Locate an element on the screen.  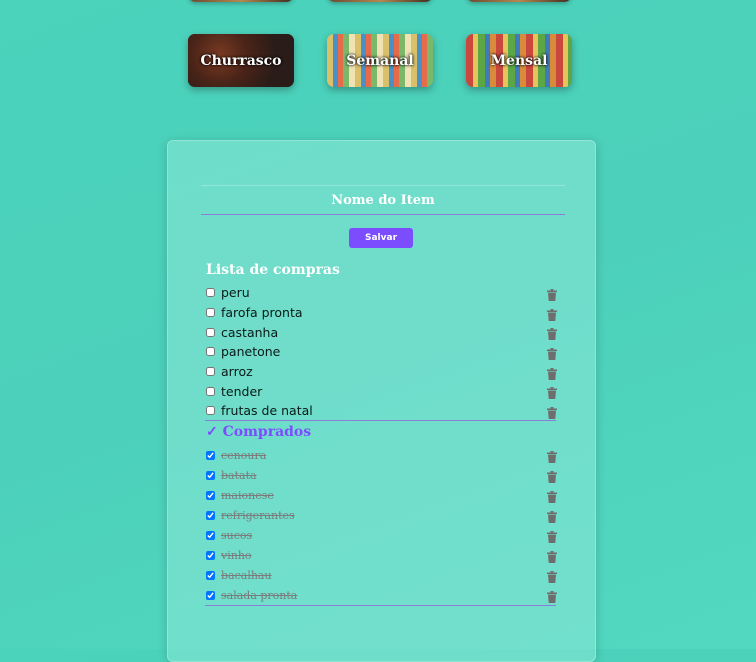
purchased-title: ✓ Comprados is located at coordinates (259, 432).